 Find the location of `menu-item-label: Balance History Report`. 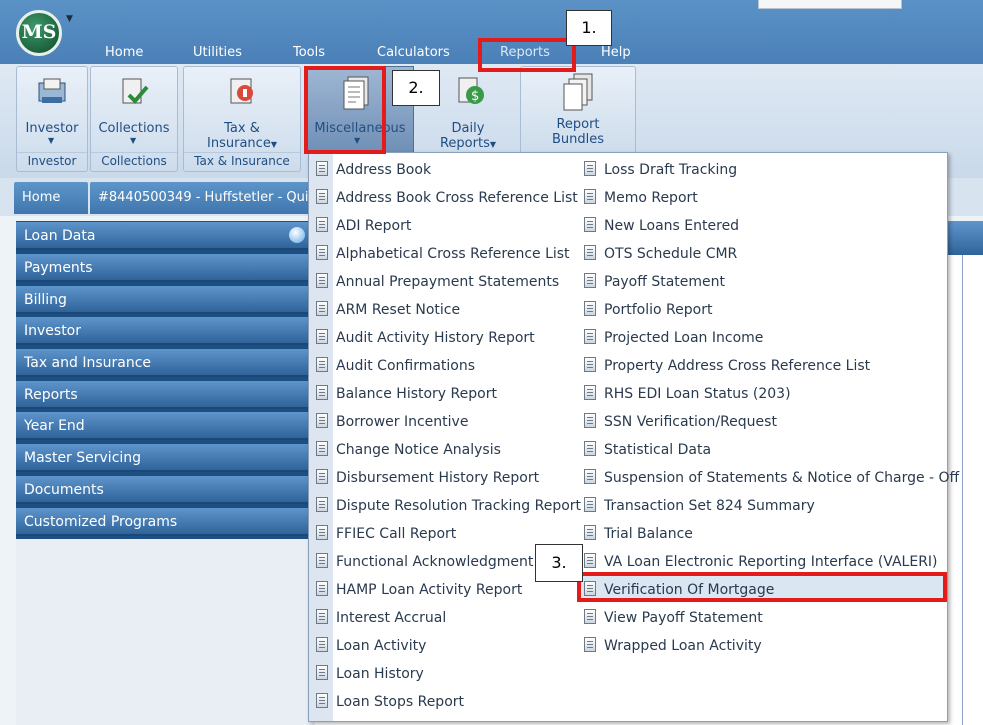

menu-item-label: Balance History Report is located at coordinates (416, 394).